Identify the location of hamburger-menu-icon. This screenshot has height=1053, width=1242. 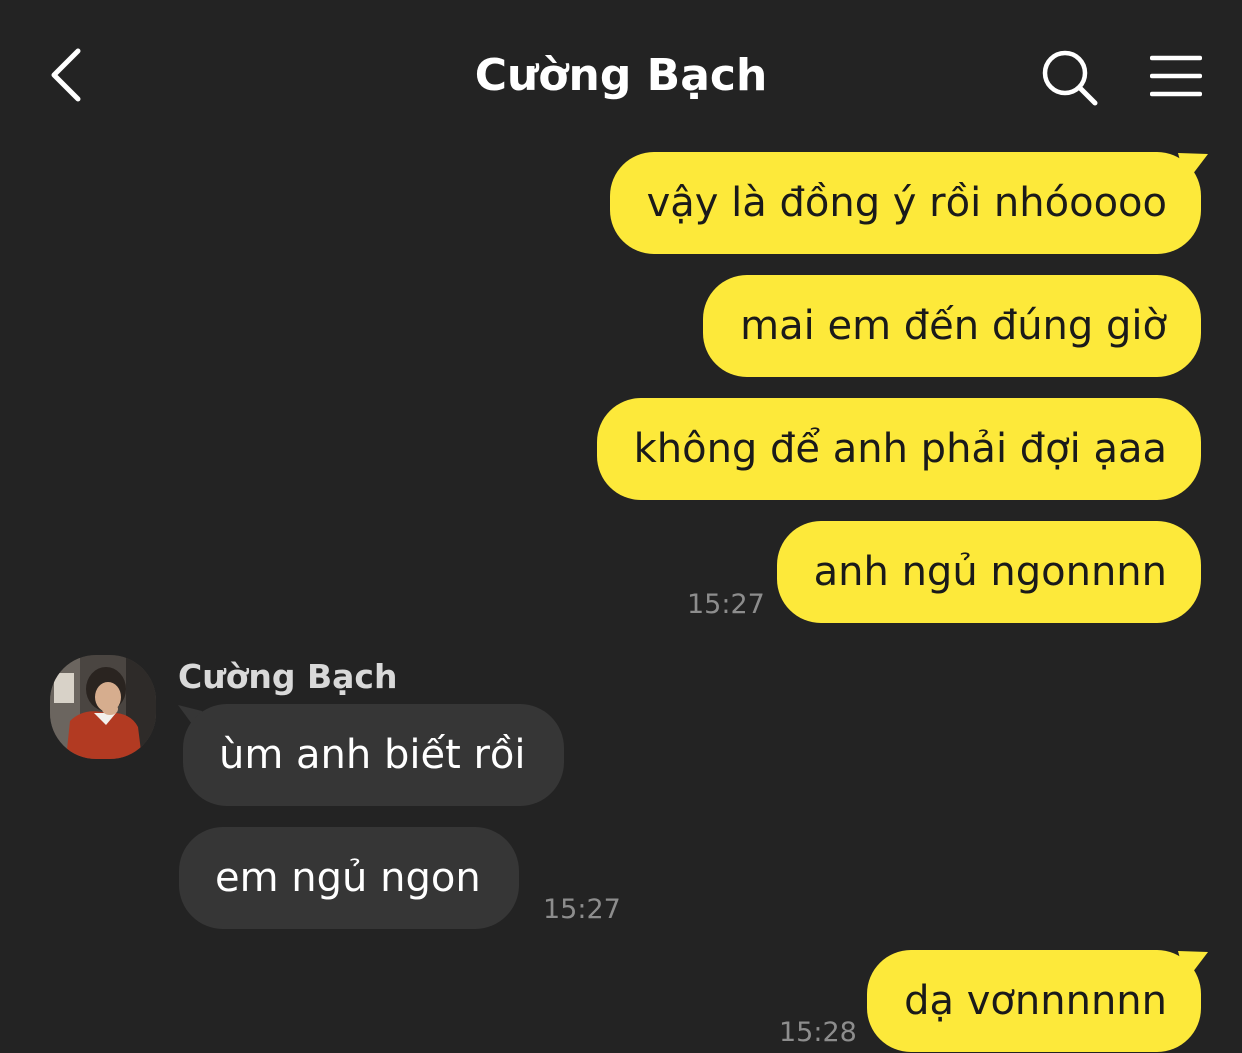
(1176, 76).